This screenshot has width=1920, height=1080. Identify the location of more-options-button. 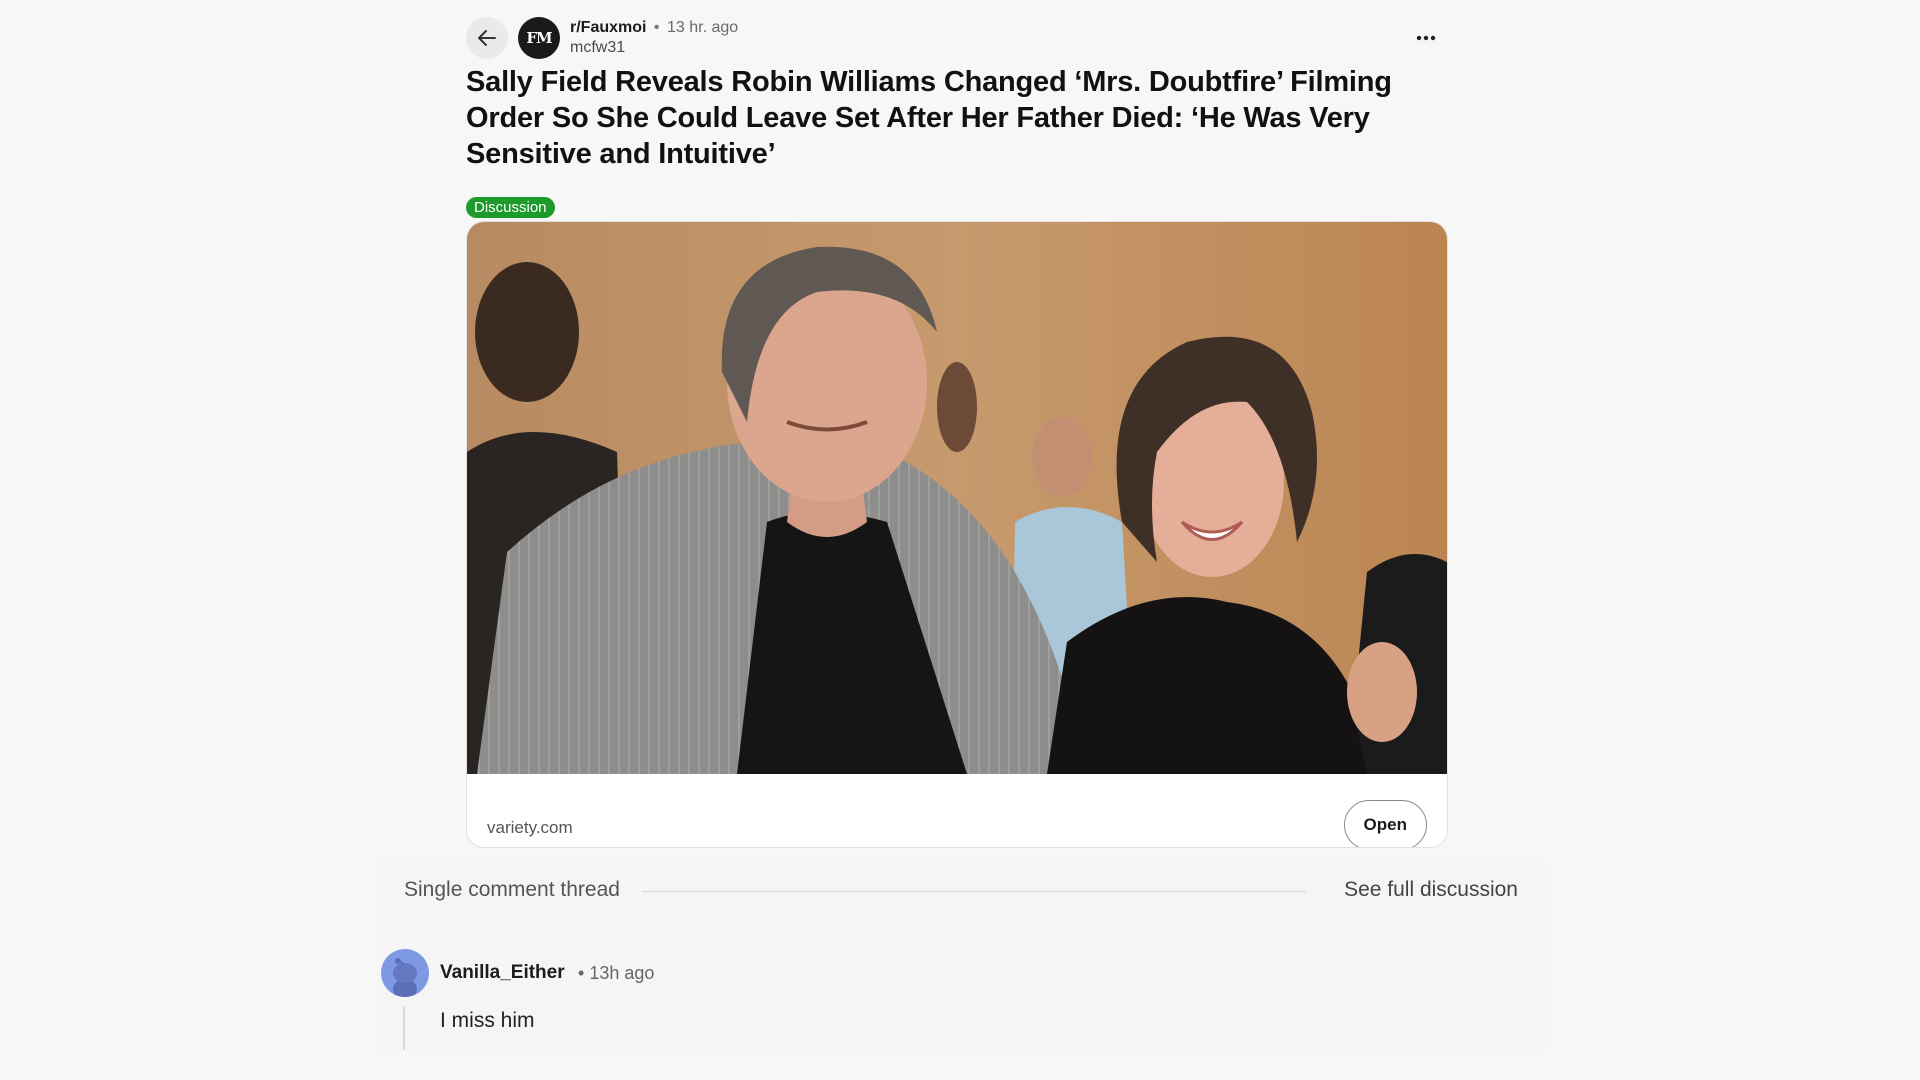
(1426, 38).